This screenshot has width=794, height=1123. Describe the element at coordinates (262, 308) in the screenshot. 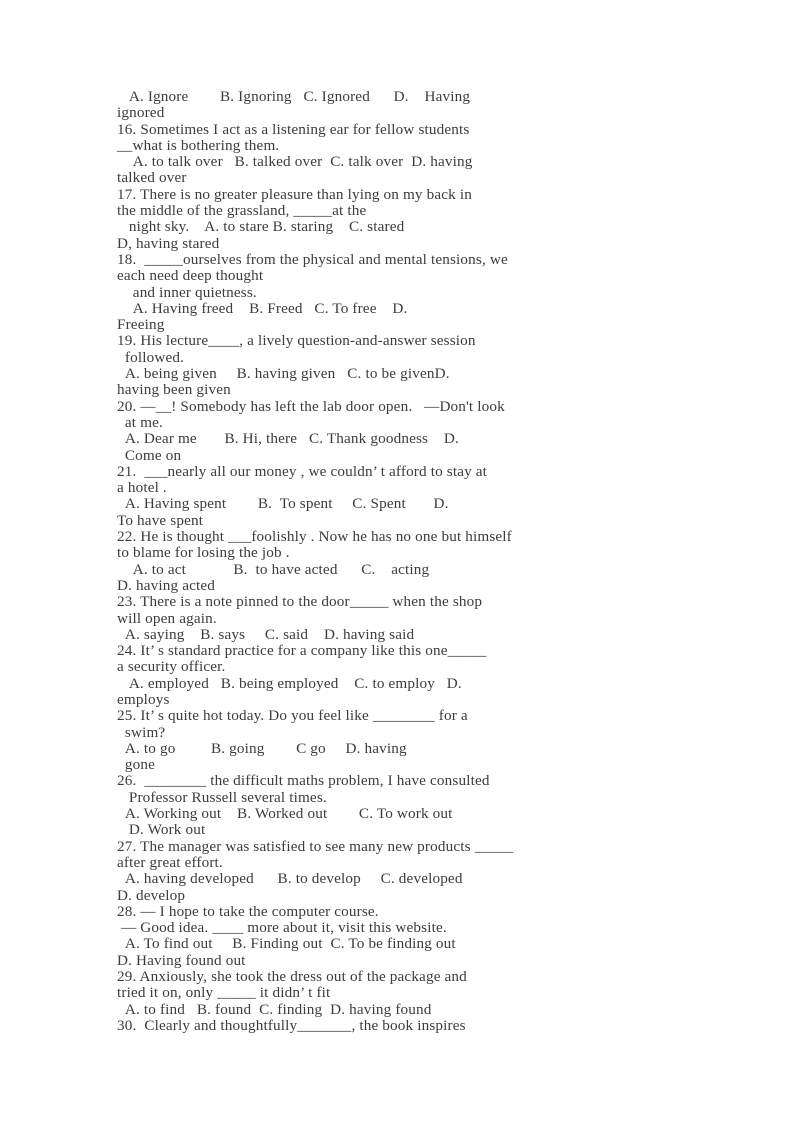

I see `question-18-options: A. Having freed B. Freed C. To free D.` at that location.